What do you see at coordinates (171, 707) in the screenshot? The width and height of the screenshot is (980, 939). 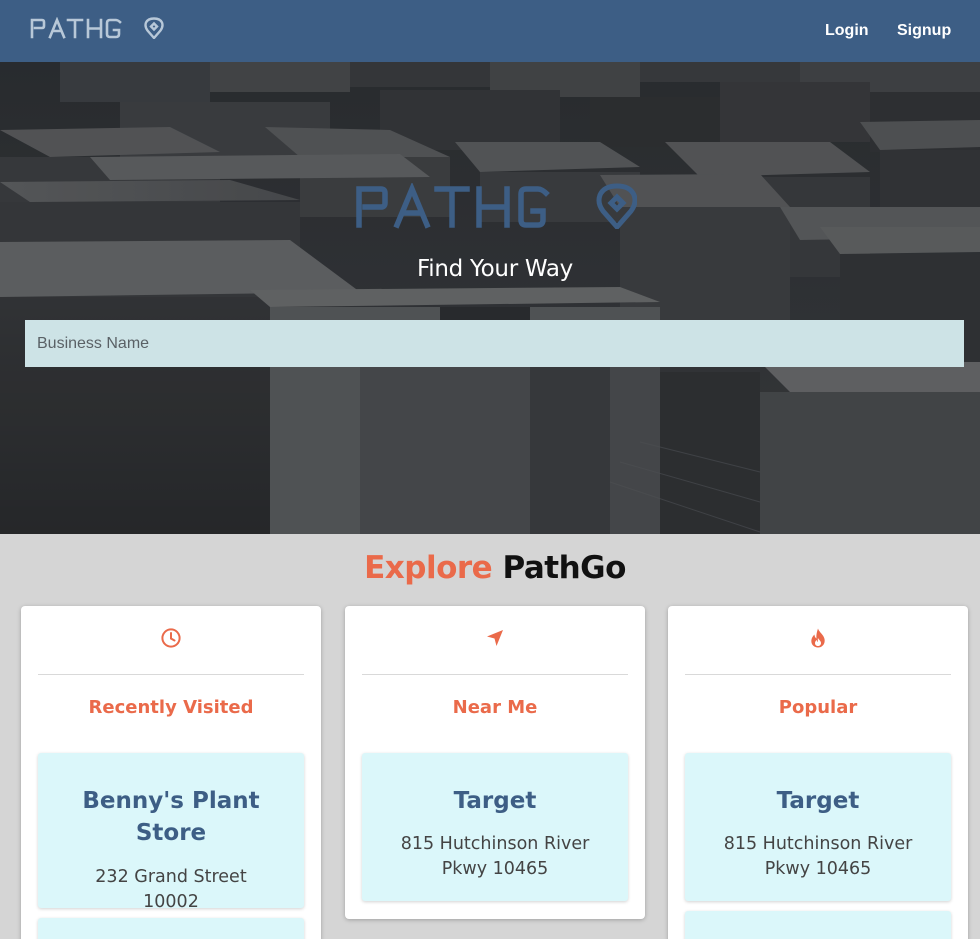 I see `card-title: Recently Visited` at bounding box center [171, 707].